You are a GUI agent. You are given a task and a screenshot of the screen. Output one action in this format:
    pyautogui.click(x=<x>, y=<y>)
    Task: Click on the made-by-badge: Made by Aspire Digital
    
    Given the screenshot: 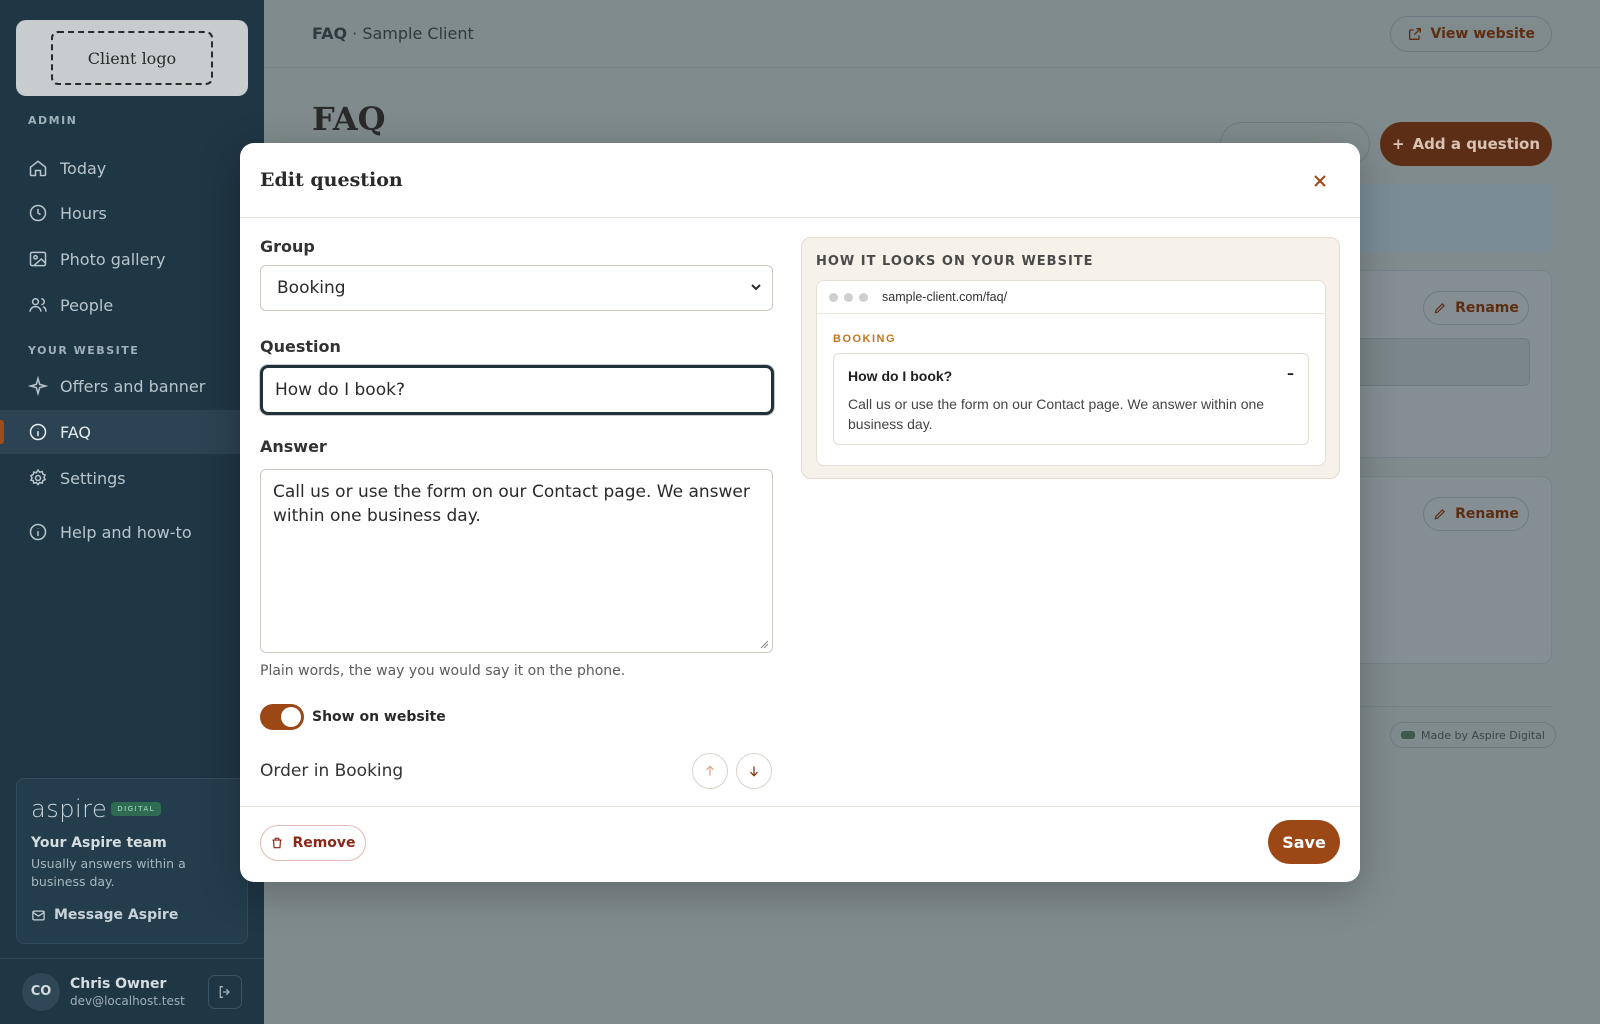 What is the action you would take?
    pyautogui.click(x=1473, y=735)
    